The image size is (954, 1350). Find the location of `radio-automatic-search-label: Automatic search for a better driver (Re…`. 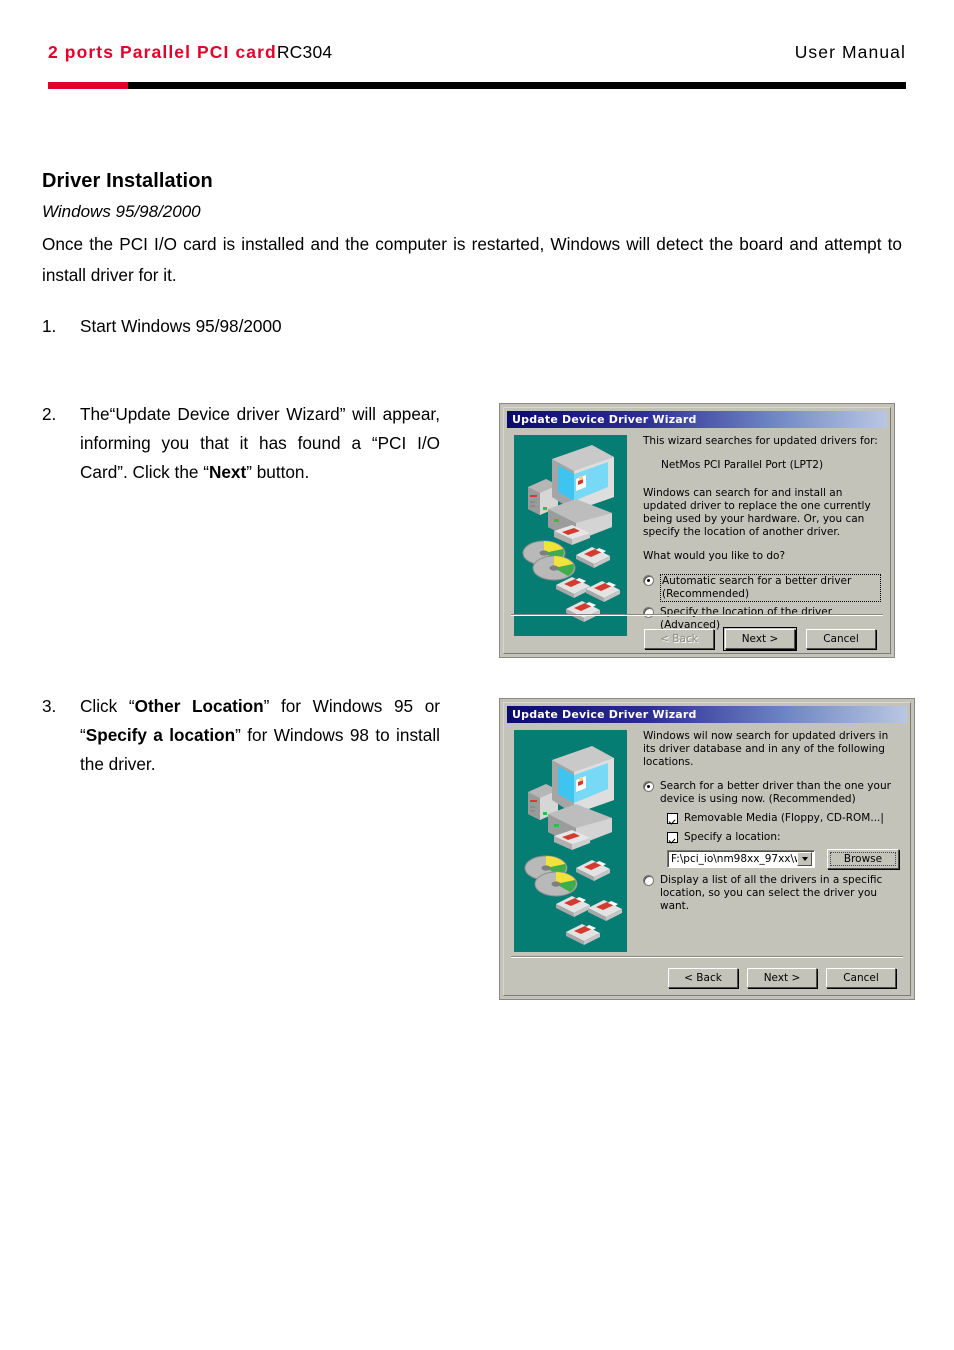

radio-automatic-search-label: Automatic search for a better driver (Re… is located at coordinates (770, 588).